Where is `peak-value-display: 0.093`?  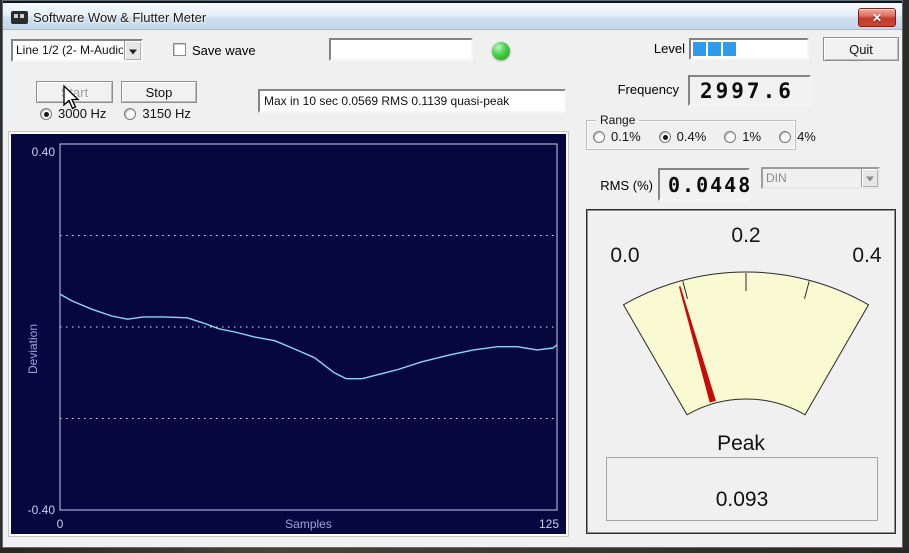
peak-value-display: 0.093 is located at coordinates (742, 489).